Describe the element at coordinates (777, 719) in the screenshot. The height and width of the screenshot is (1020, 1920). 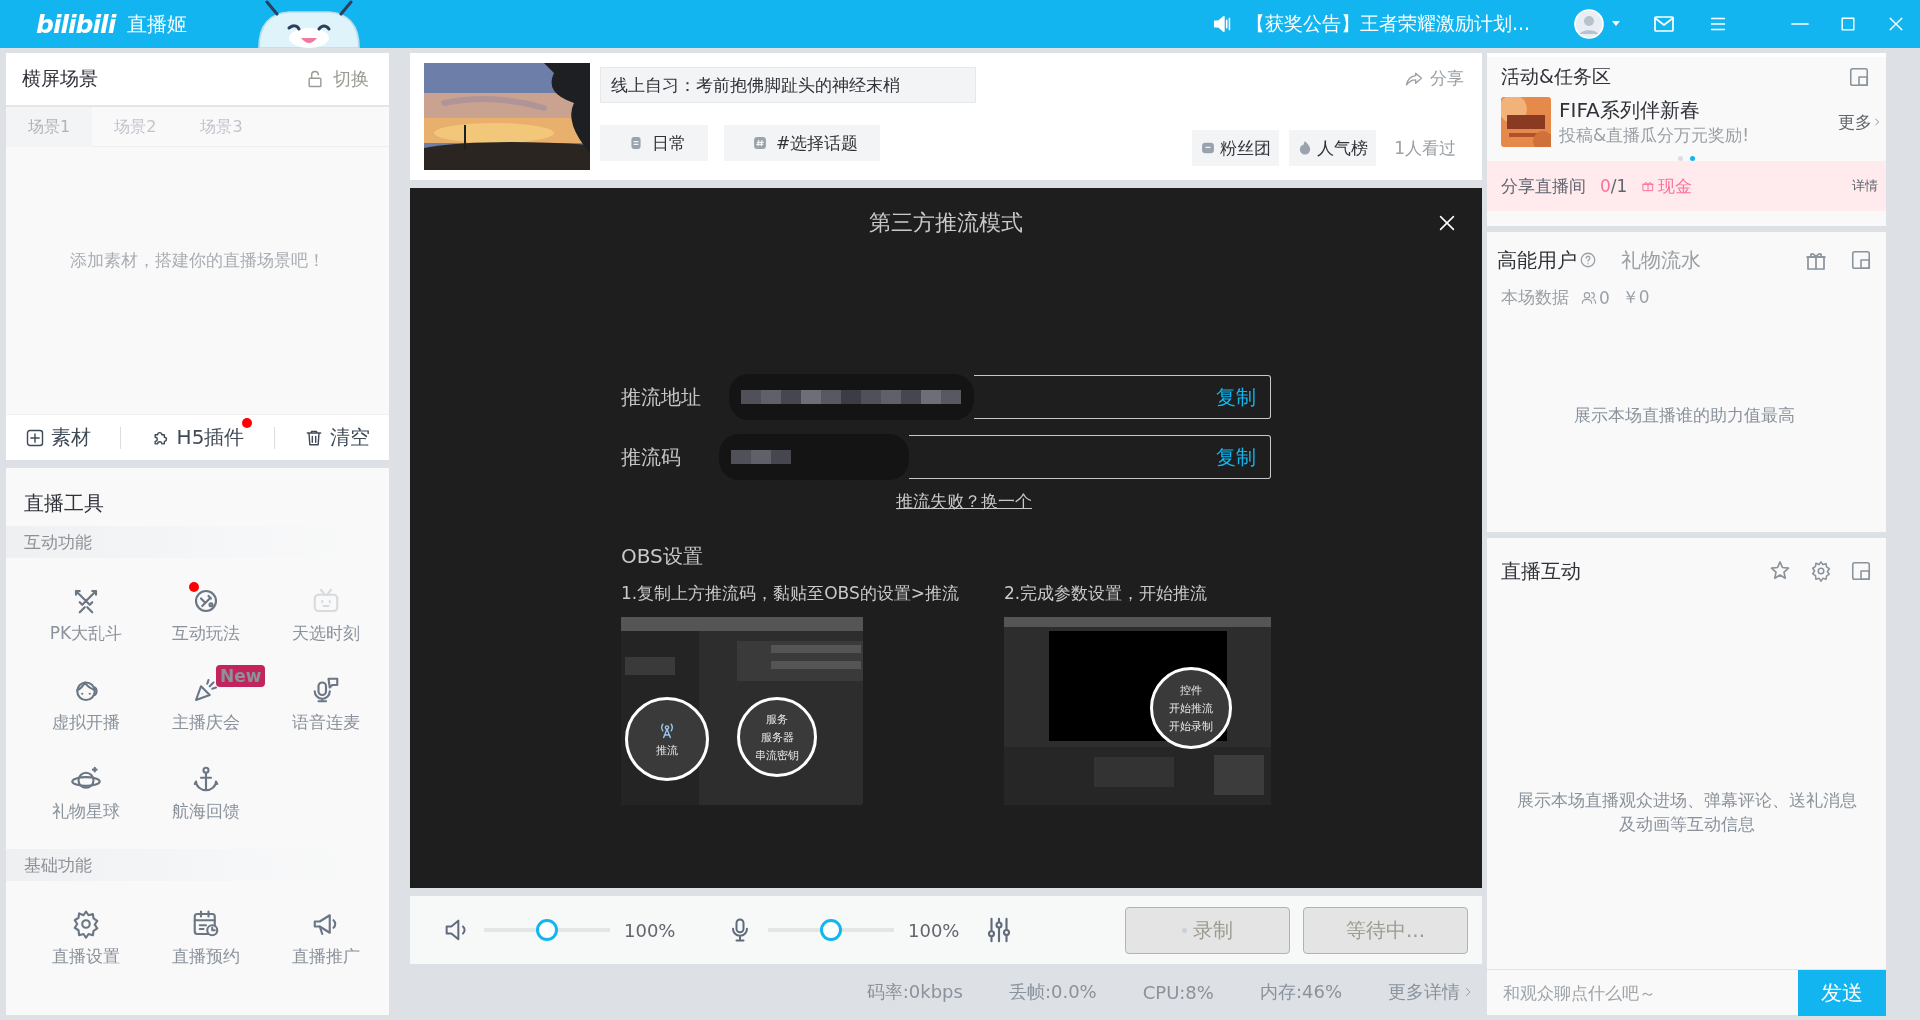
I see `callout-text: 服务` at that location.